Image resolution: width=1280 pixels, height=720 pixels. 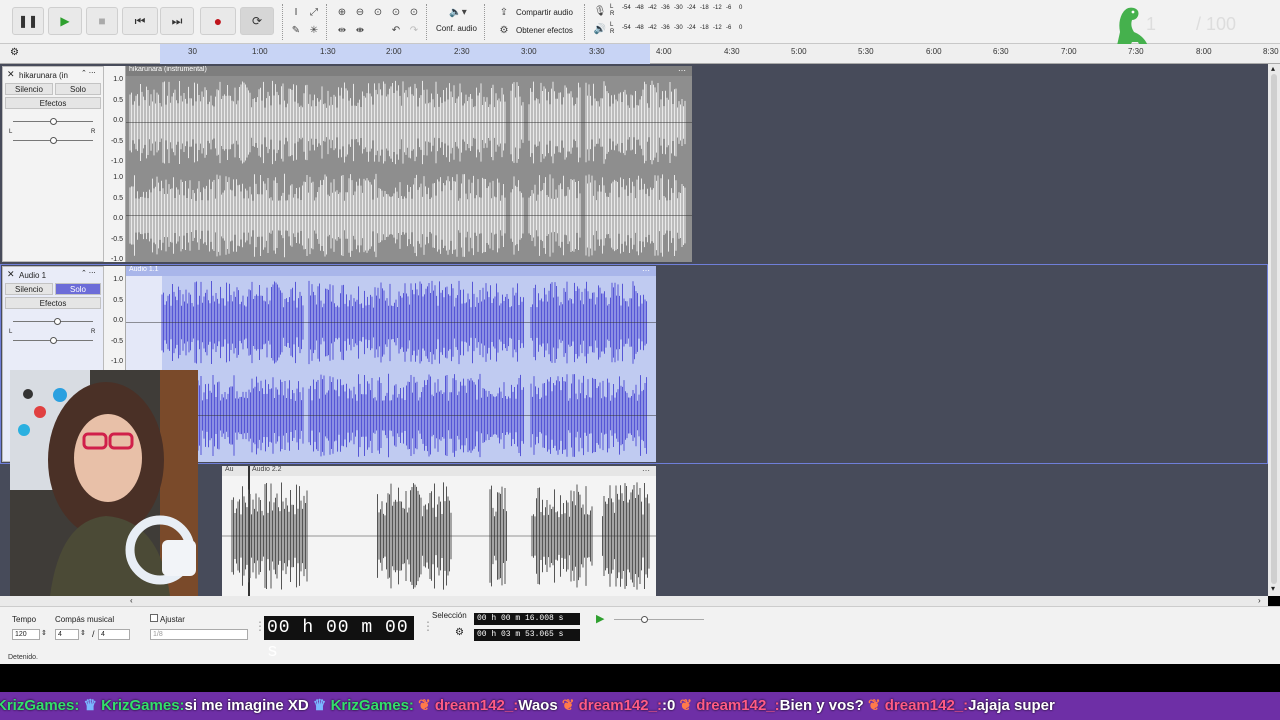 What do you see at coordinates (32, 275) in the screenshot?
I see `track-name: Audio 1` at bounding box center [32, 275].